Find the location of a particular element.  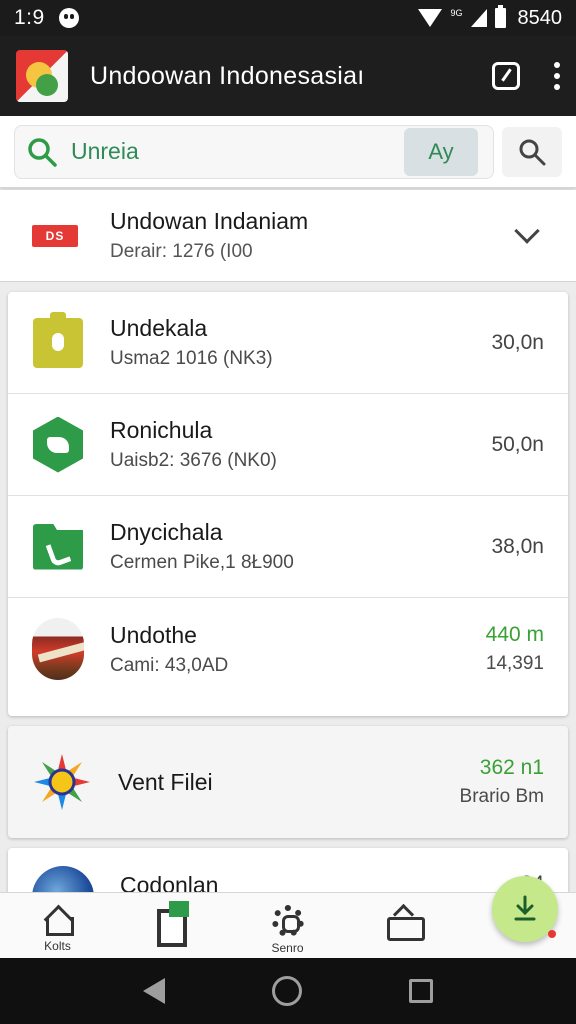

item-name: Ronichula is located at coordinates (161, 430).